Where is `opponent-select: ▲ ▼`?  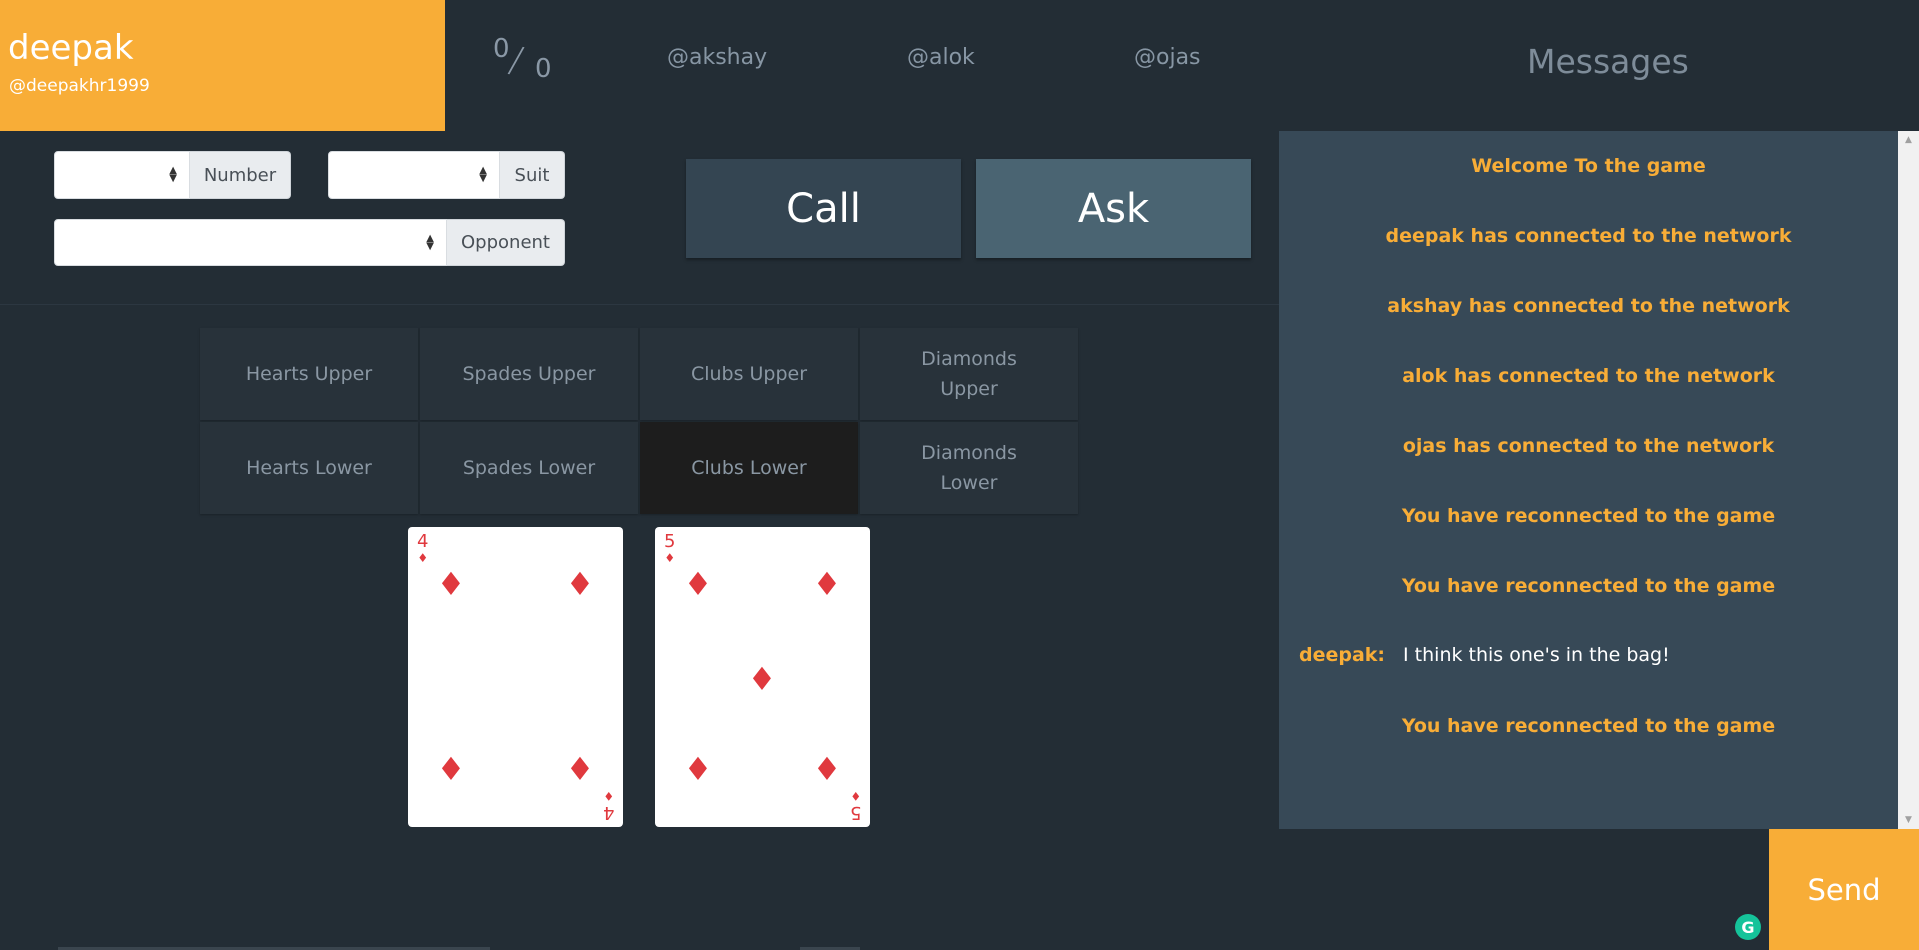
opponent-select: ▲ ▼ is located at coordinates (250, 242).